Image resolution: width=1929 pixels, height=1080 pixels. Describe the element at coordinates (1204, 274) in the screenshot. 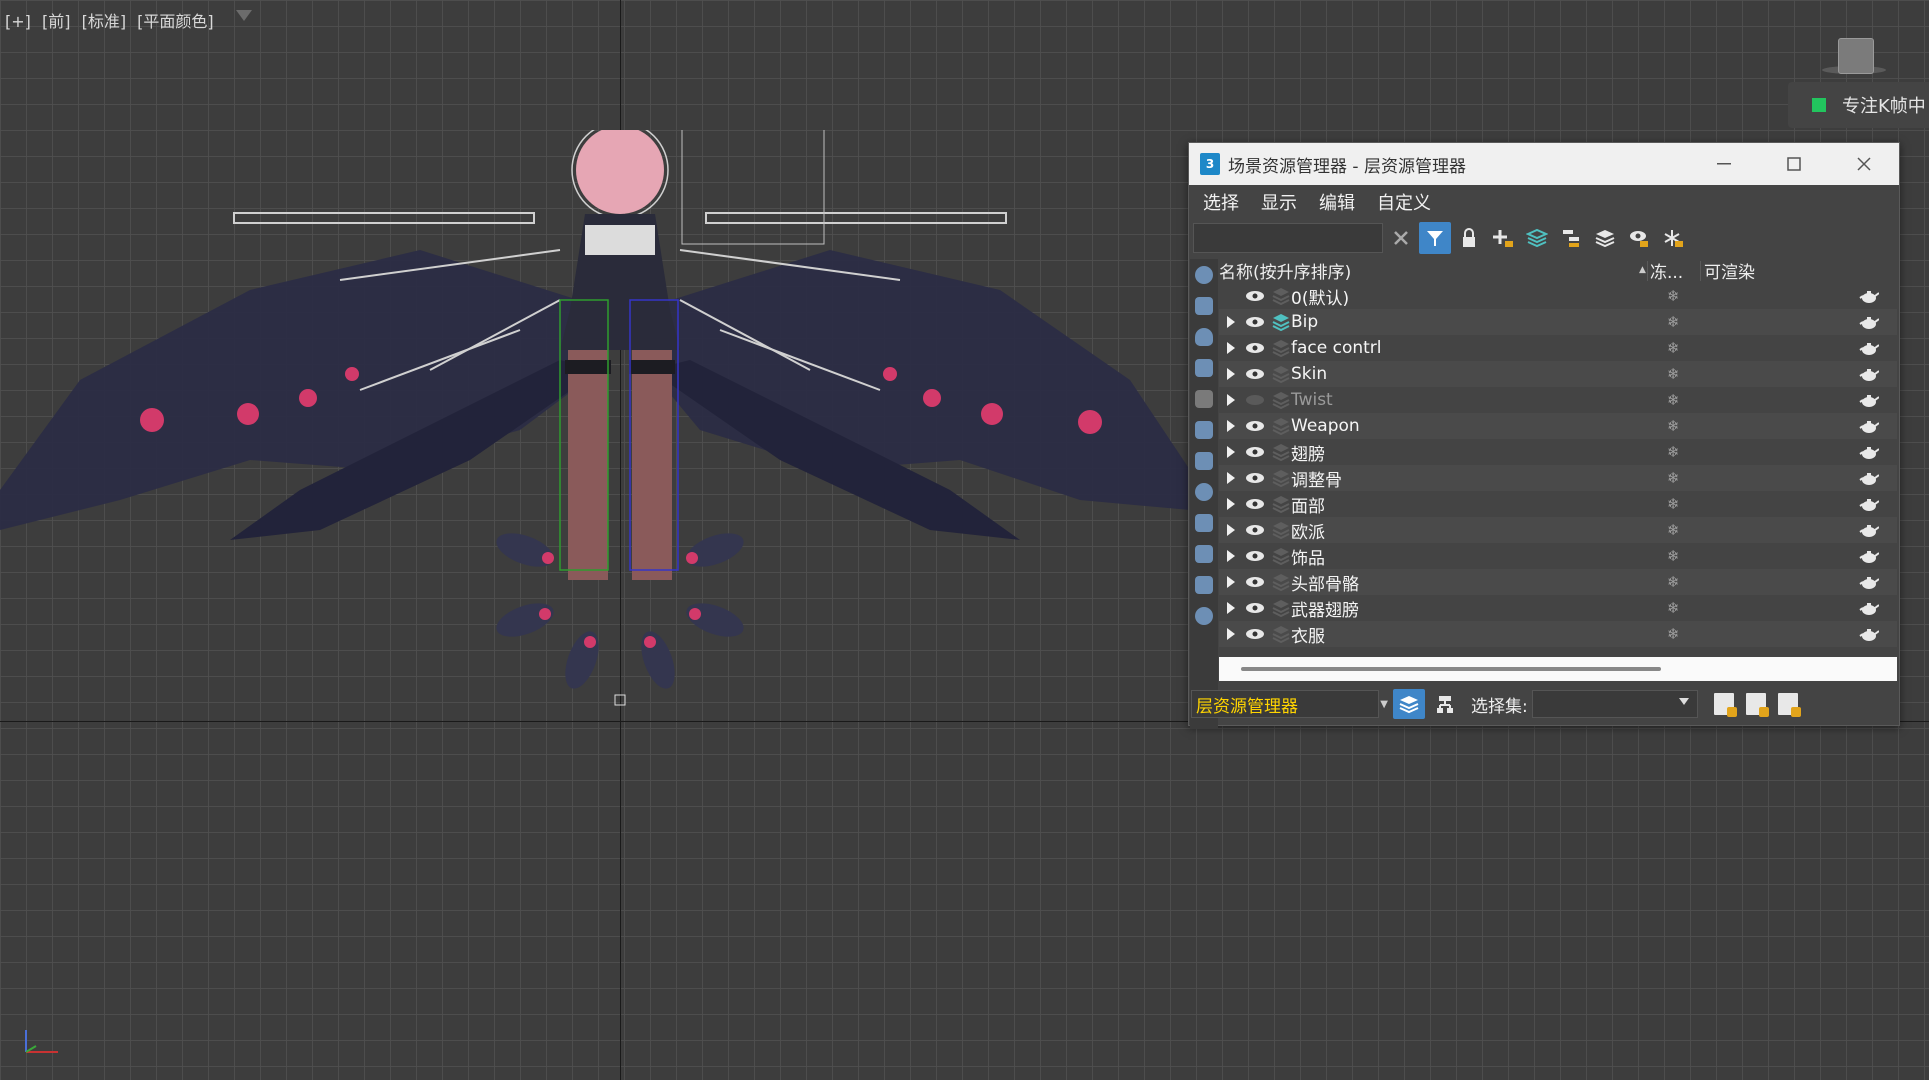

I see `filter-geometry-icon` at that location.